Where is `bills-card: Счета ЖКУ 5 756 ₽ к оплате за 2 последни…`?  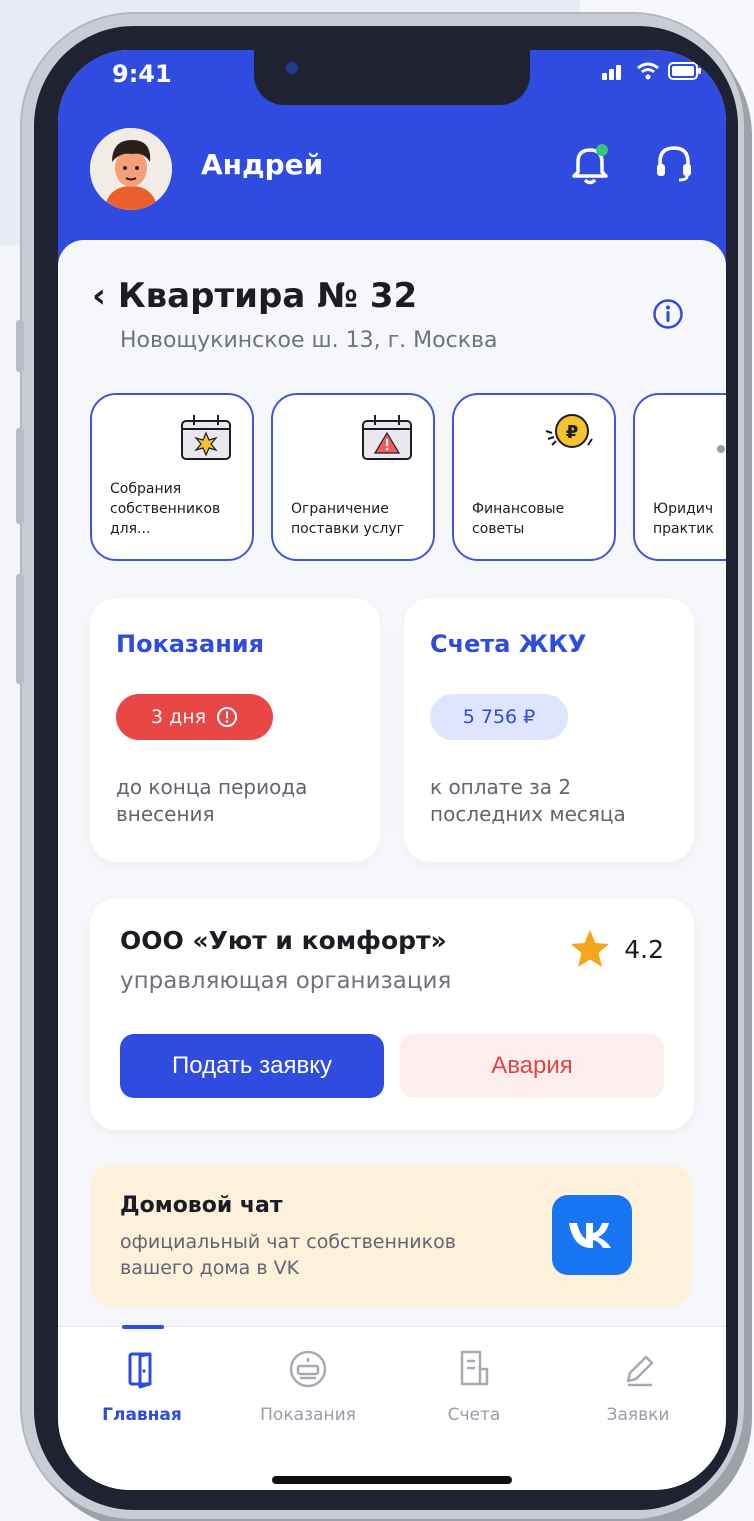
bills-card: Счета ЖКУ 5 756 ₽ к оплате за 2 последни… is located at coordinates (549, 730).